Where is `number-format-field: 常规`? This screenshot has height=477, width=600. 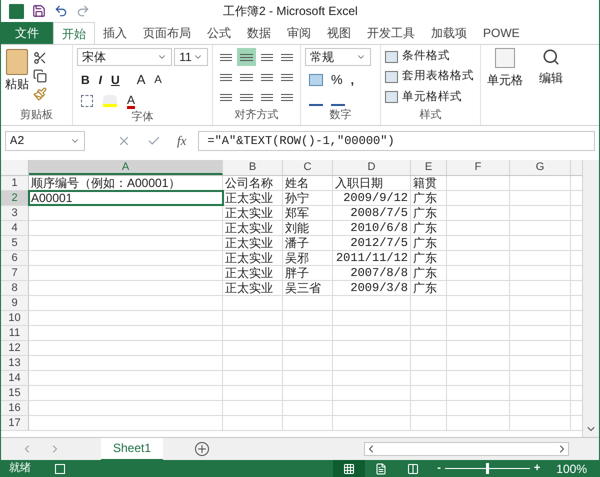 number-format-field: 常规 is located at coordinates (338, 57).